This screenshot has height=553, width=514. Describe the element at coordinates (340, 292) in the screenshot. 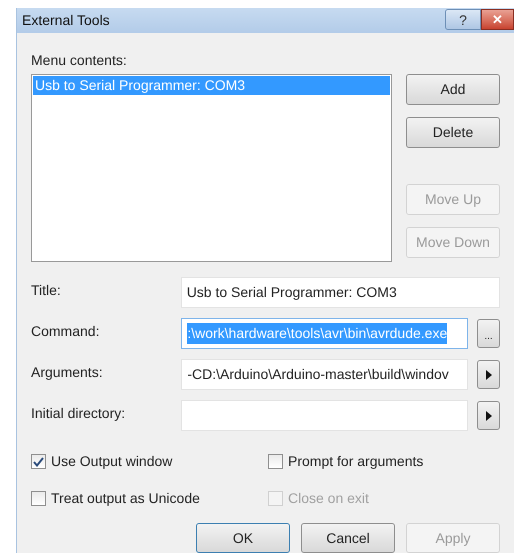

I see `input-field: Usb to Serial Programmer: COM3` at that location.